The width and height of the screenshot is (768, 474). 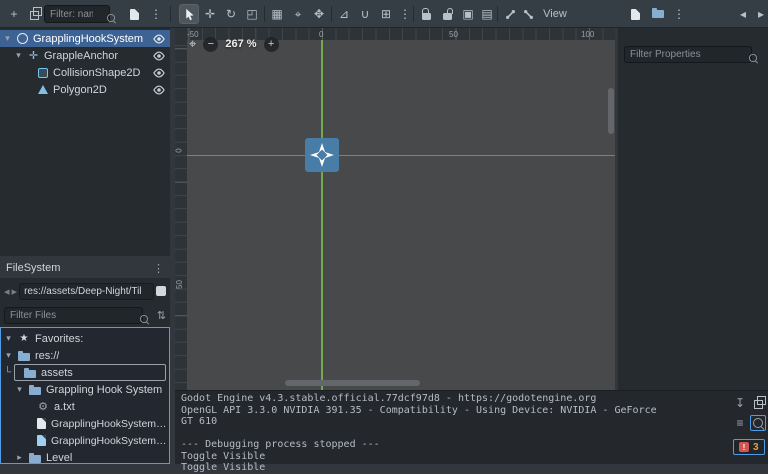 What do you see at coordinates (43, 89) in the screenshot?
I see `polygon-icon` at bounding box center [43, 89].